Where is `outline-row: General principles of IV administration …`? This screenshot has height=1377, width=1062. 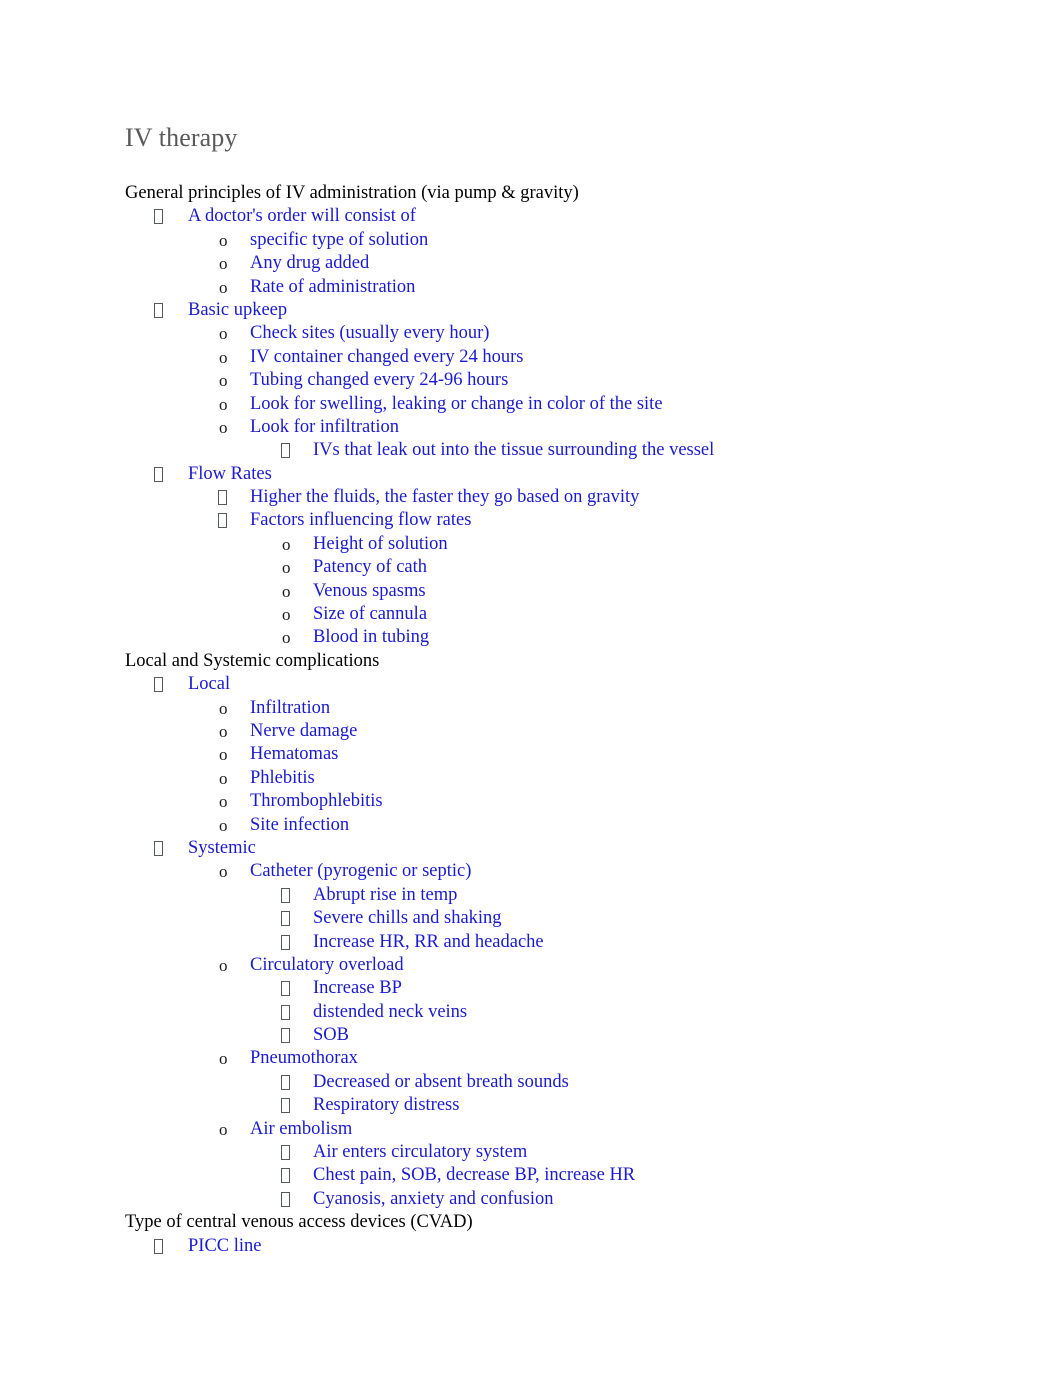
outline-row: General principles of IV administration … is located at coordinates (531, 193).